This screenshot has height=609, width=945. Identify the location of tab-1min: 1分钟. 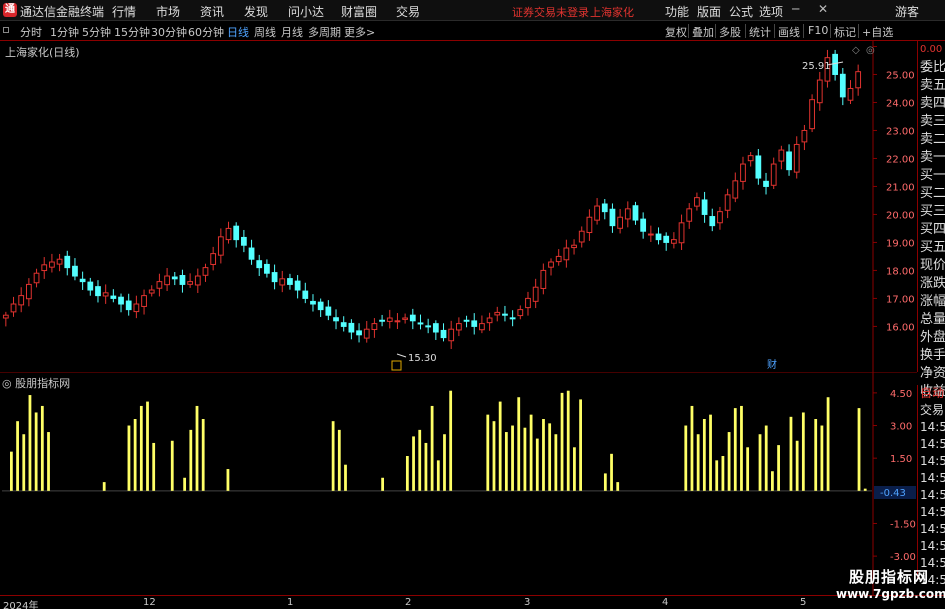
(64, 32).